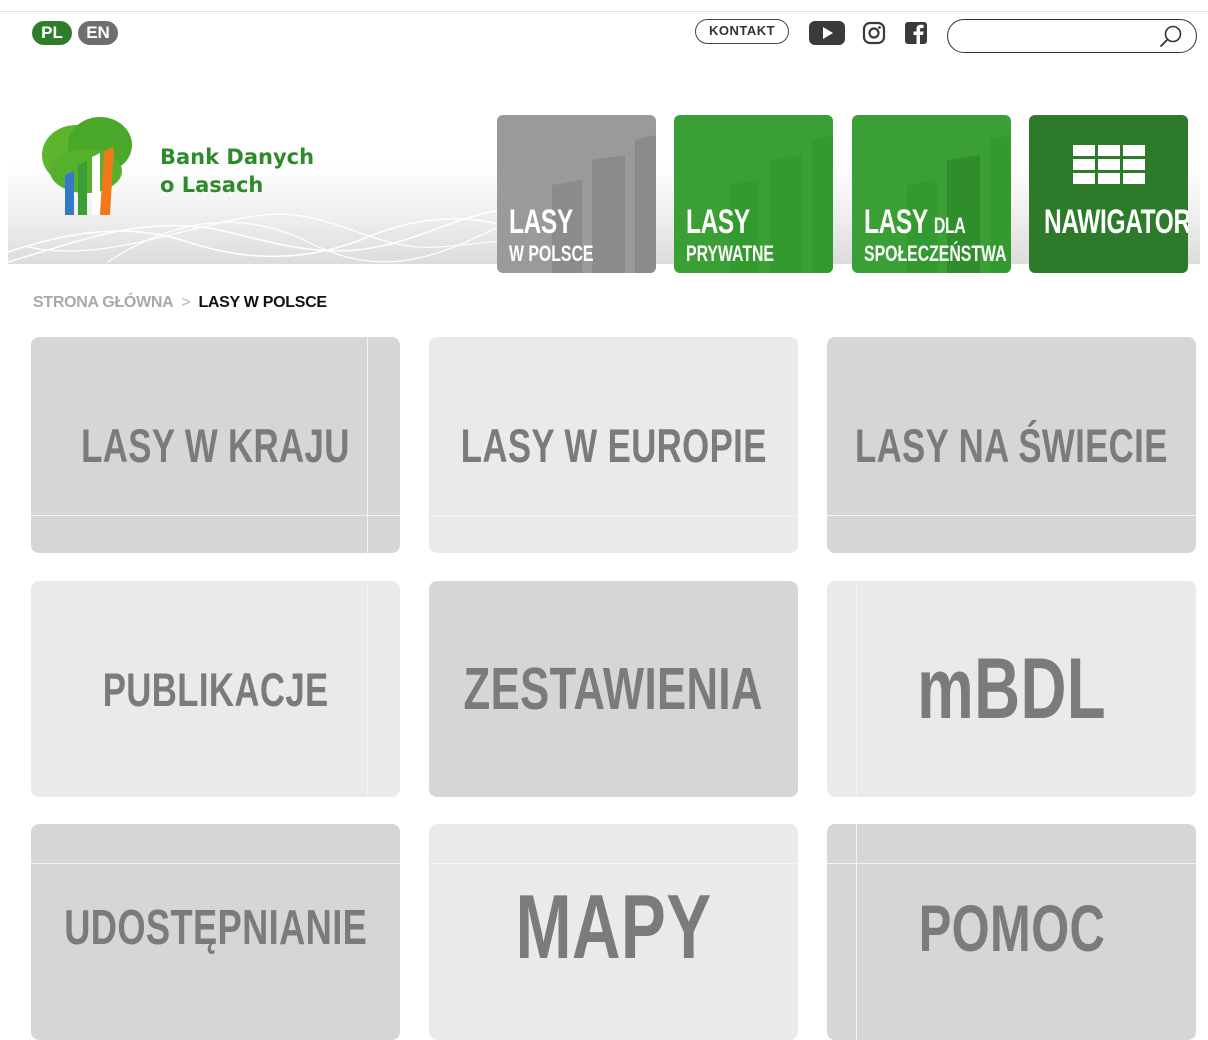  What do you see at coordinates (604, 11) in the screenshot?
I see `top-divider` at bounding box center [604, 11].